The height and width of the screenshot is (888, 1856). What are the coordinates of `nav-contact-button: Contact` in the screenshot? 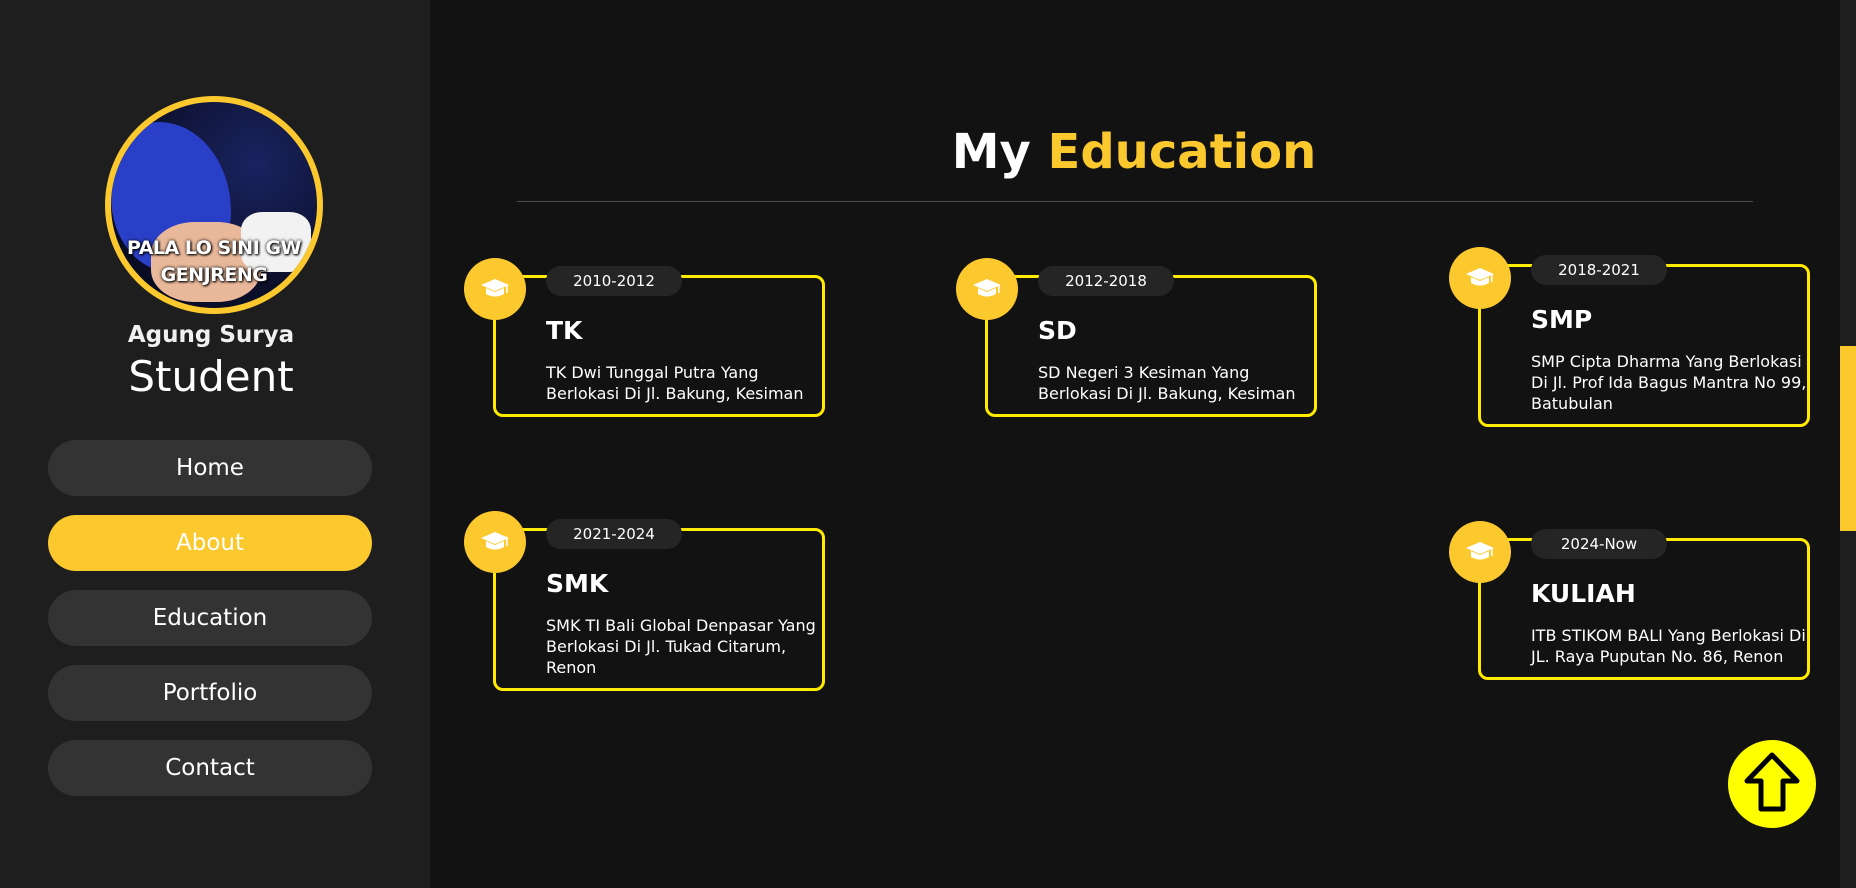 It's located at (210, 768).